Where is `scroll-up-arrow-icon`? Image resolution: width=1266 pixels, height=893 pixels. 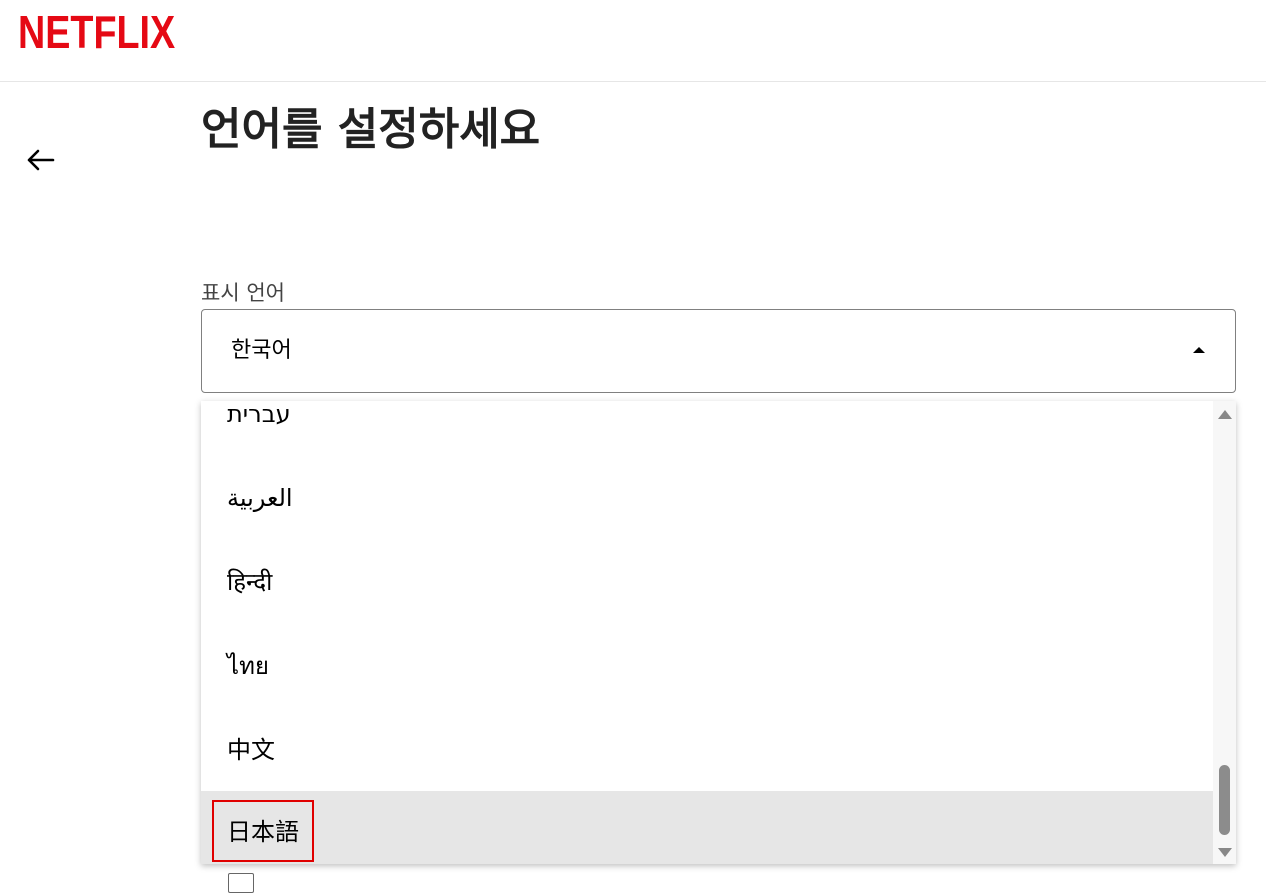 scroll-up-arrow-icon is located at coordinates (1225, 414).